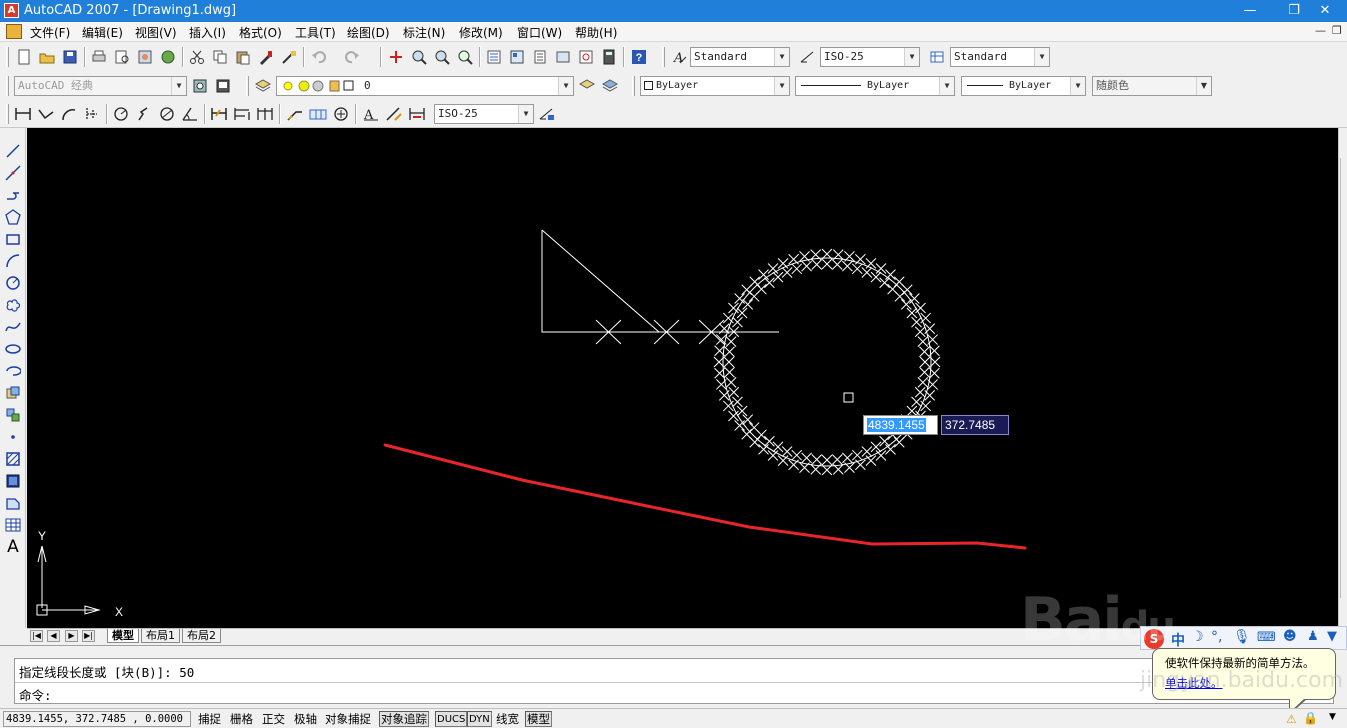 This screenshot has height=728, width=1347. What do you see at coordinates (7, 57) in the screenshot?
I see `toolbar-grip` at bounding box center [7, 57].